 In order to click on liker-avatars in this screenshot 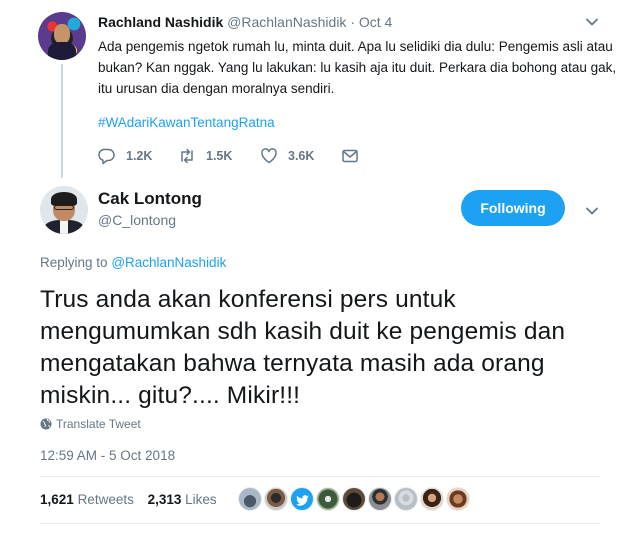, I will do `click(355, 499)`.